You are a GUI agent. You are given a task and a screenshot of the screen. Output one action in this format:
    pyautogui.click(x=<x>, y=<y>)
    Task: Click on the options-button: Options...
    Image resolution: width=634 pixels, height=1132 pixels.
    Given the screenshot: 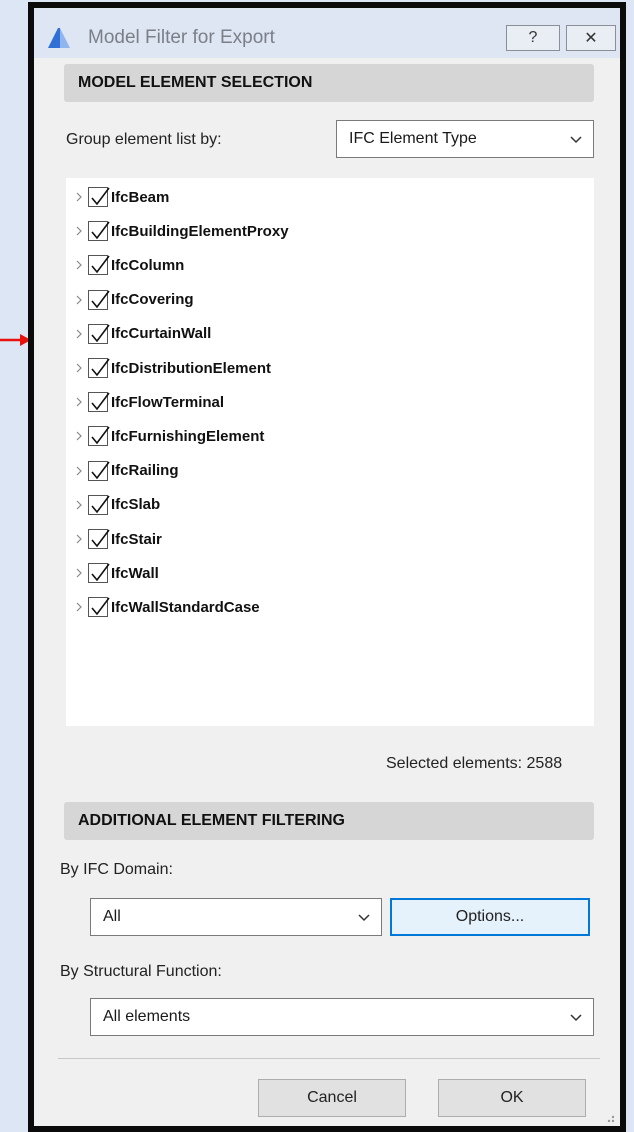 What is the action you would take?
    pyautogui.click(x=490, y=917)
    